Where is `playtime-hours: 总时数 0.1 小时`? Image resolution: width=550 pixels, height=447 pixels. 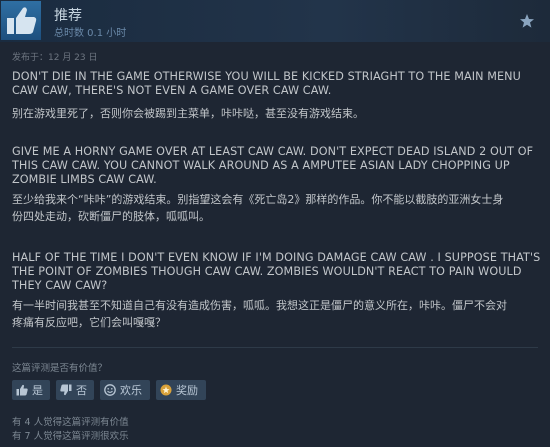 playtime-hours: 总时数 0.1 小时 is located at coordinates (90, 33).